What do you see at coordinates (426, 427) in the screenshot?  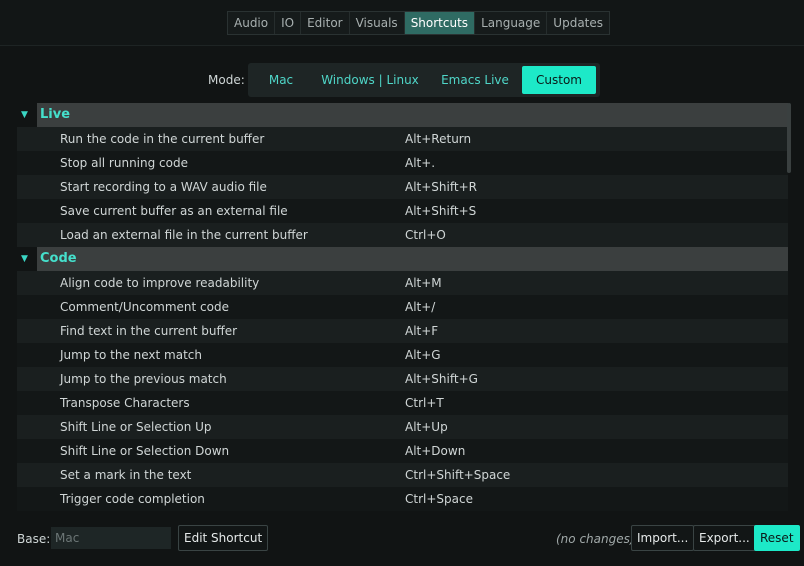 I see `shortcut-key: Alt+Up` at bounding box center [426, 427].